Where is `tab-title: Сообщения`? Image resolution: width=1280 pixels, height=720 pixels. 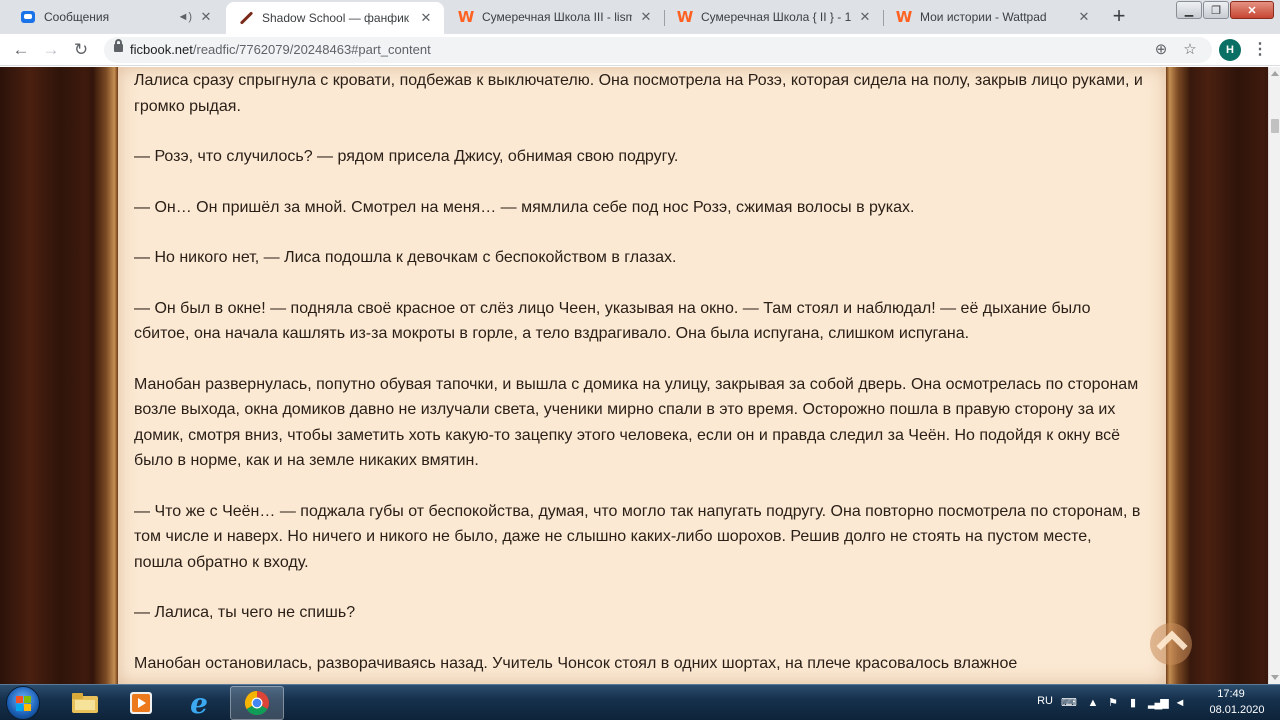
tab-title: Сообщения is located at coordinates (77, 17).